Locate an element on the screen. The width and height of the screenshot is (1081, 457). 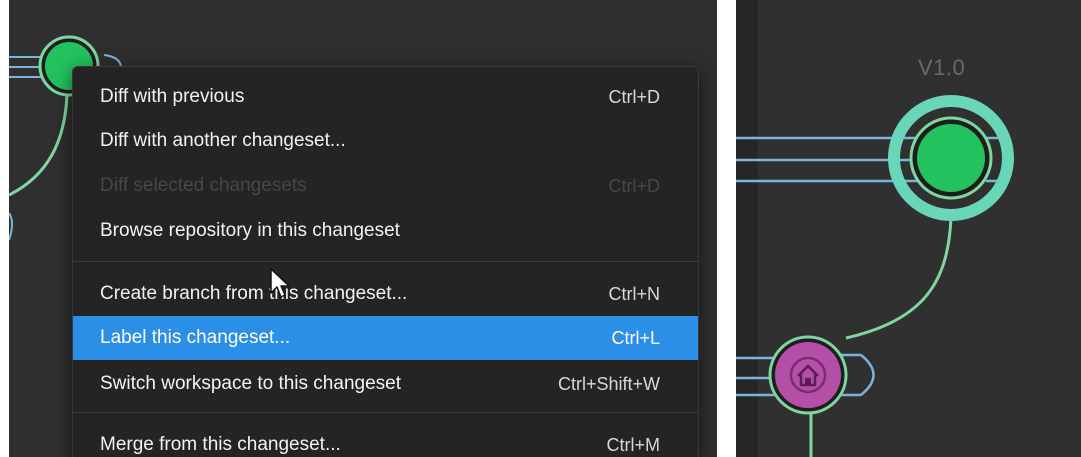
menu-item-label: Switch workspace to this changeset is located at coordinates (250, 383).